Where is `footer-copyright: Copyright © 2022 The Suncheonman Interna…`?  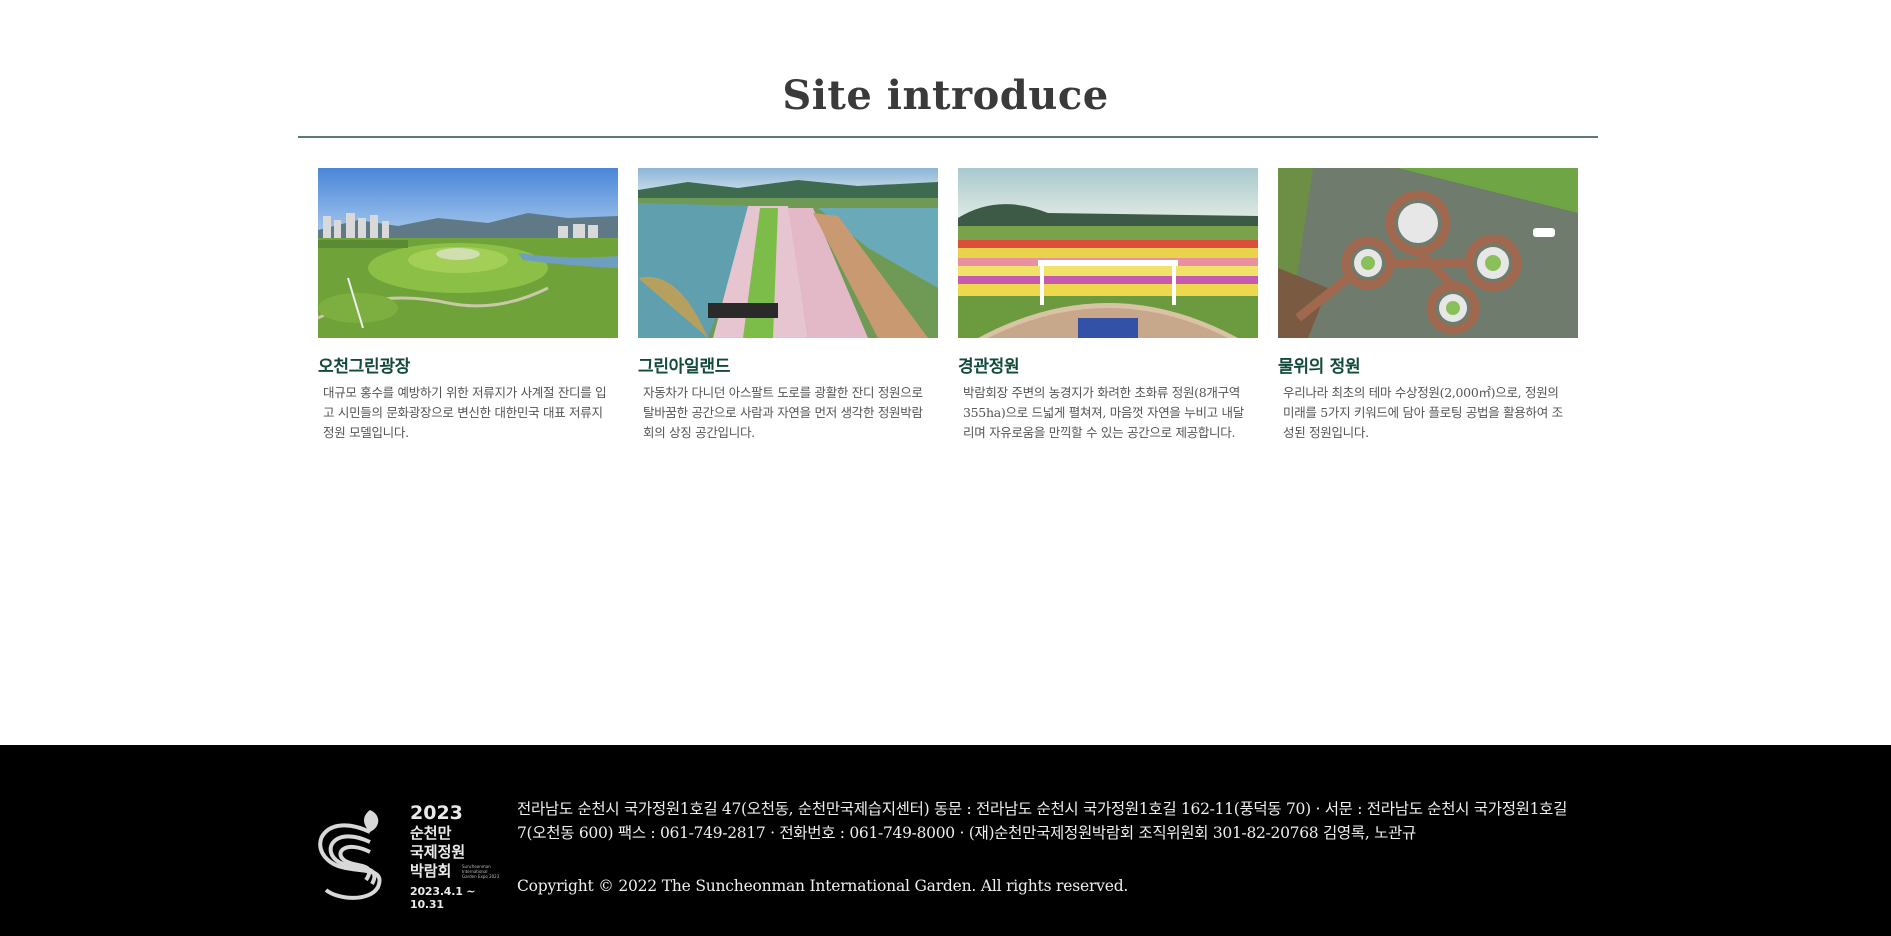 footer-copyright: Copyright © 2022 The Suncheonman Interna… is located at coordinates (823, 886).